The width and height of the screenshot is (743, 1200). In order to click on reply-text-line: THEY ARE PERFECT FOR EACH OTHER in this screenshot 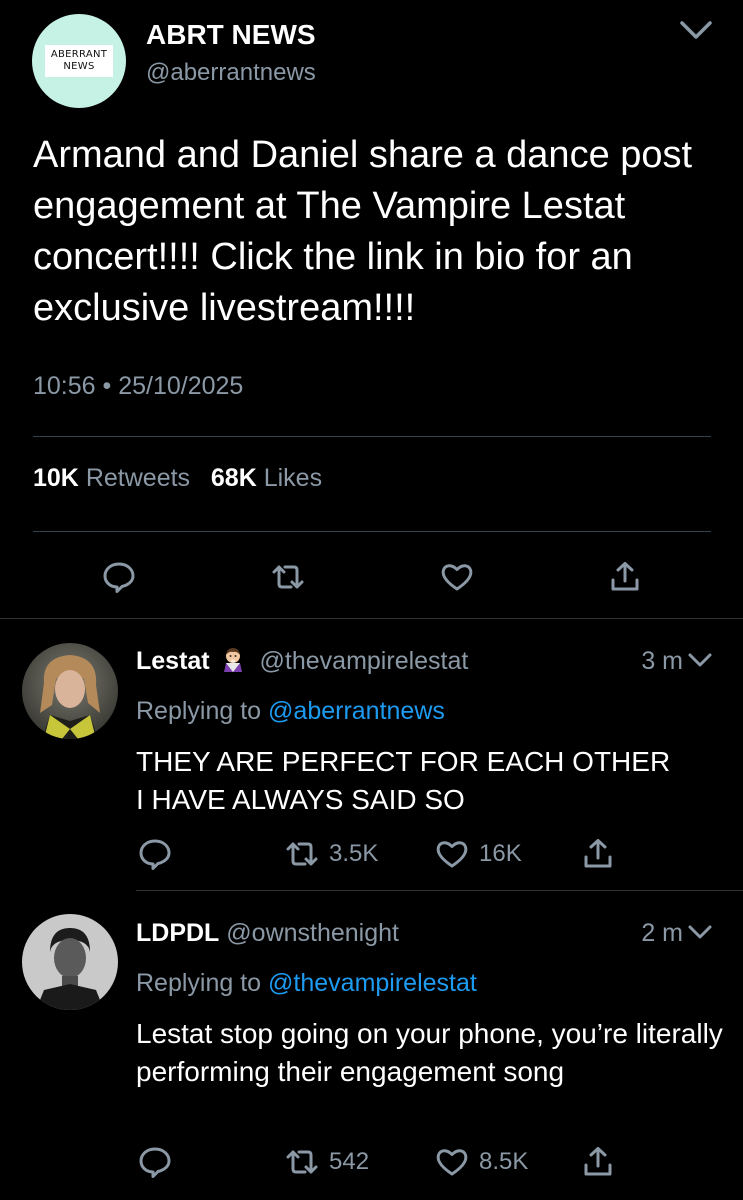, I will do `click(403, 761)`.